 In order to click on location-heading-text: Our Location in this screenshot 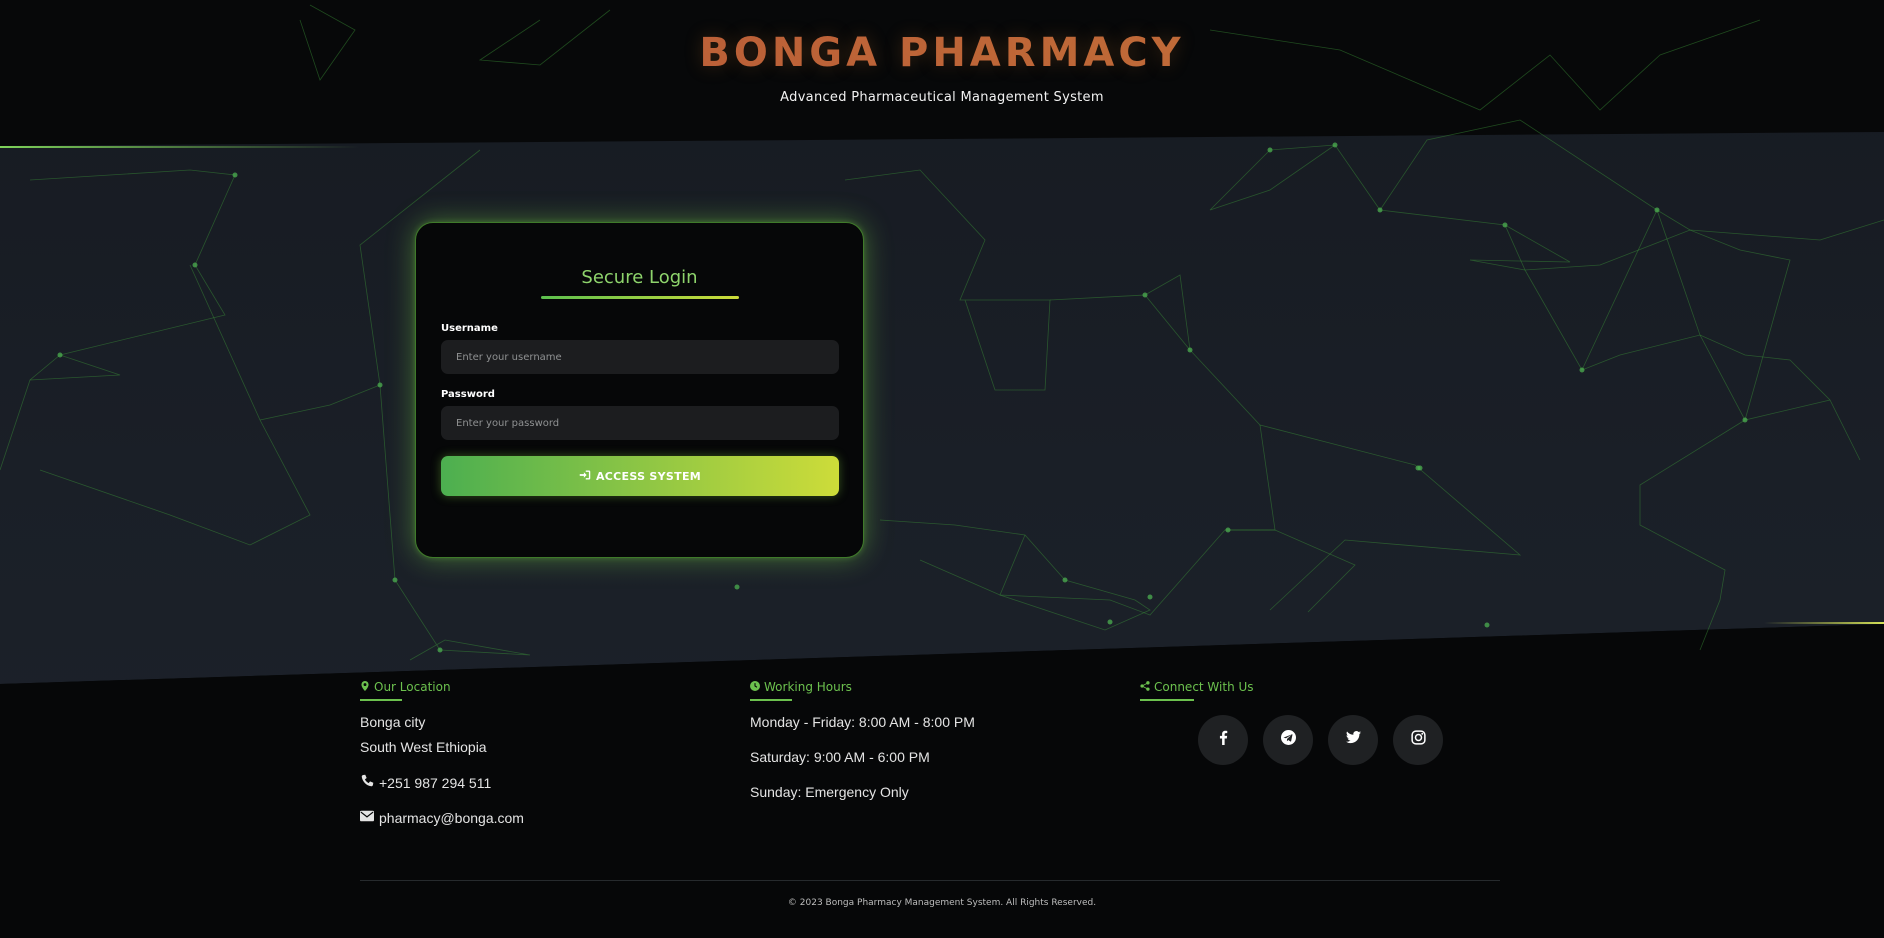, I will do `click(412, 687)`.